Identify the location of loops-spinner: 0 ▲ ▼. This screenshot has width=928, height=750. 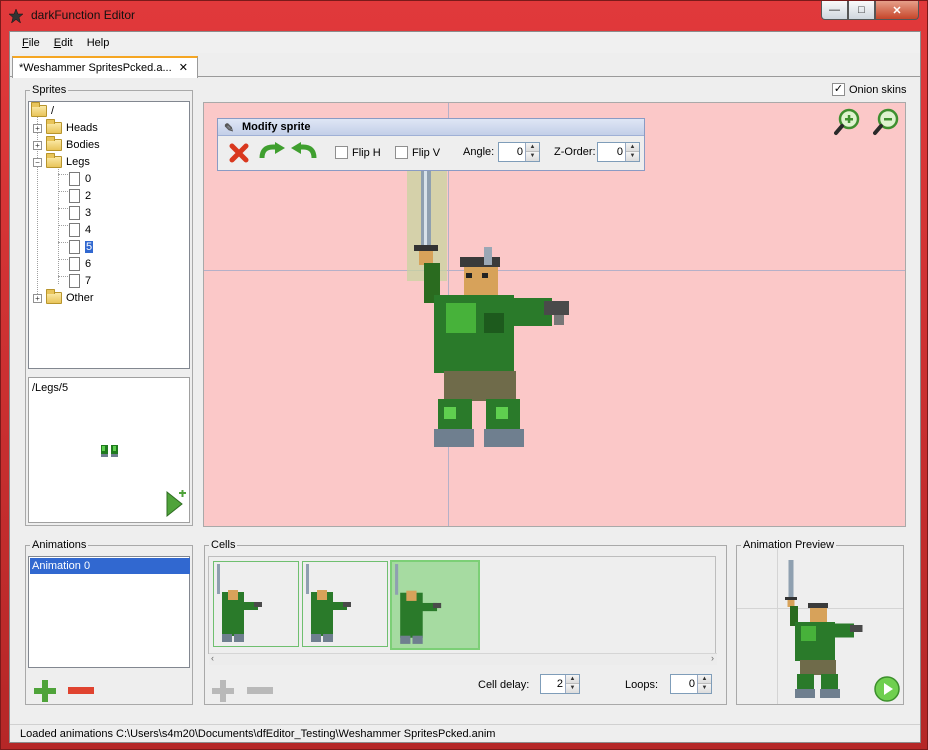
(691, 684).